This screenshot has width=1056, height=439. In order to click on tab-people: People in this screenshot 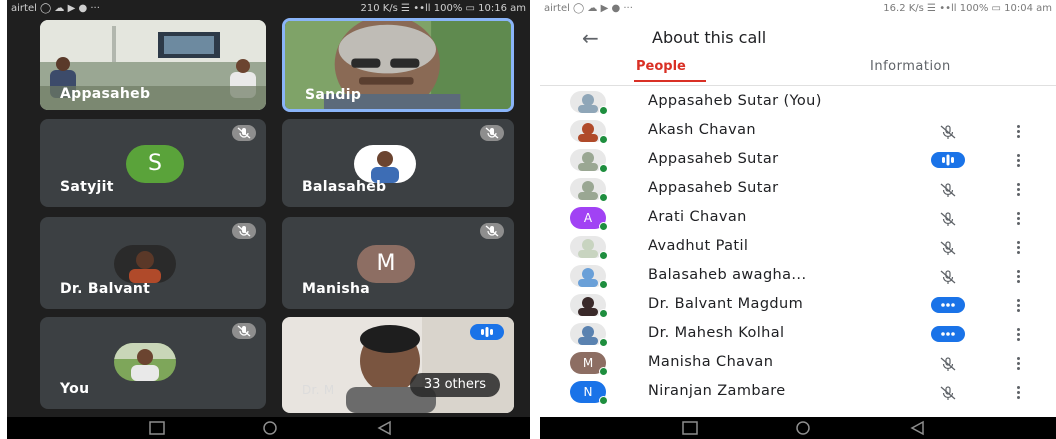, I will do `click(661, 66)`.